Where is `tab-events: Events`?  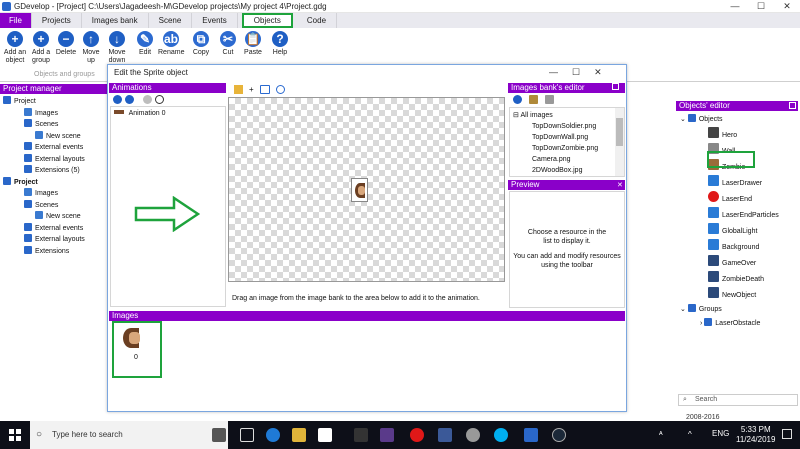
tab-events: Events is located at coordinates (215, 20).